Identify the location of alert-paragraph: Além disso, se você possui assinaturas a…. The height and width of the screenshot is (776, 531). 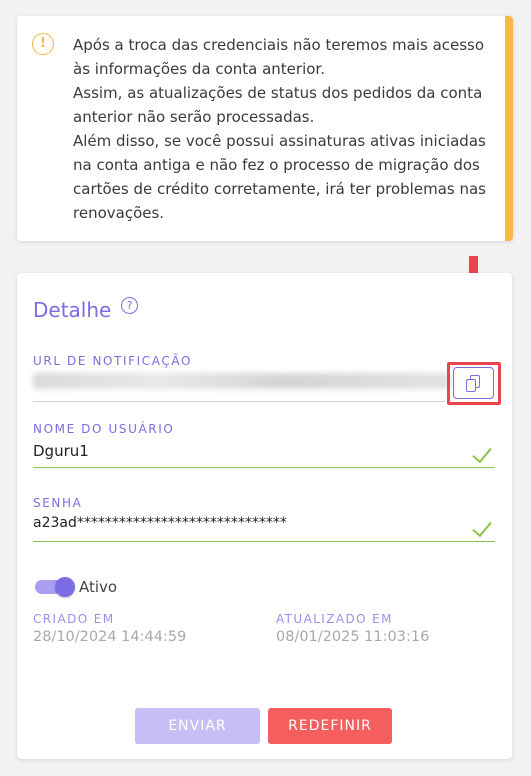
(279, 177).